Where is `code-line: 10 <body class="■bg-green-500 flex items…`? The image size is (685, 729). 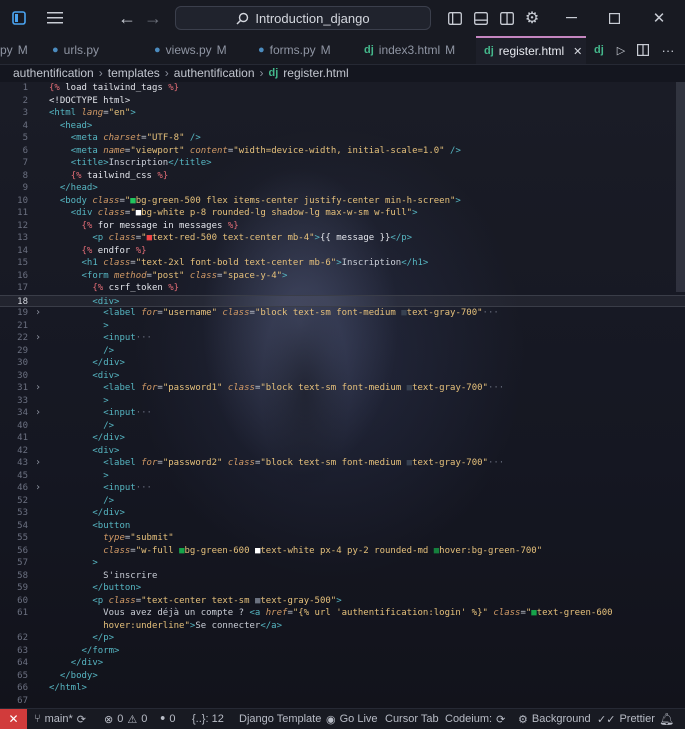 code-line: 10 <body class="■bg-green-500 flex items… is located at coordinates (342, 201).